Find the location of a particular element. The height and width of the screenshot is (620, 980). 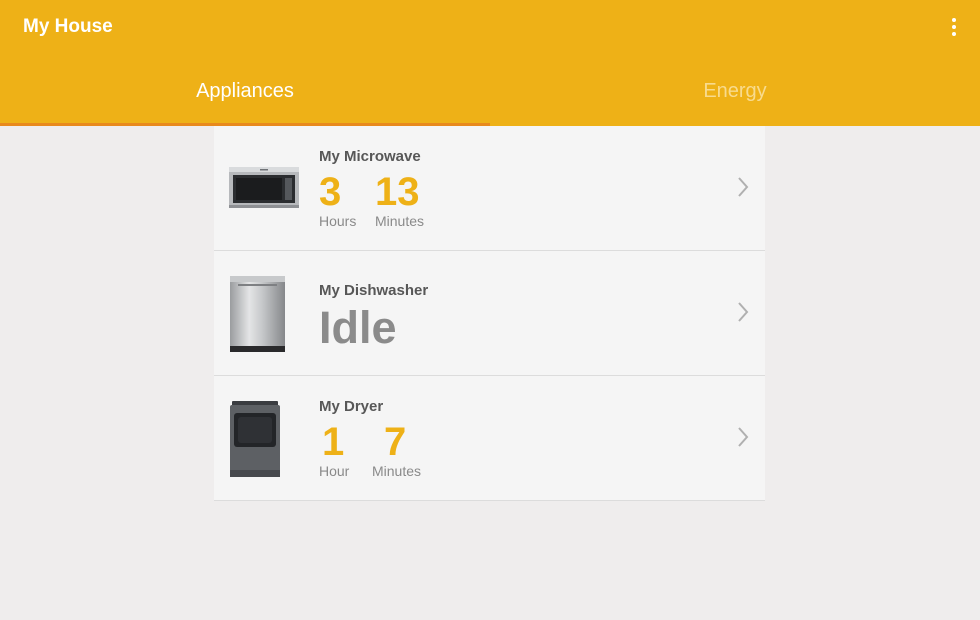

hours-label: Hour is located at coordinates (334, 471).